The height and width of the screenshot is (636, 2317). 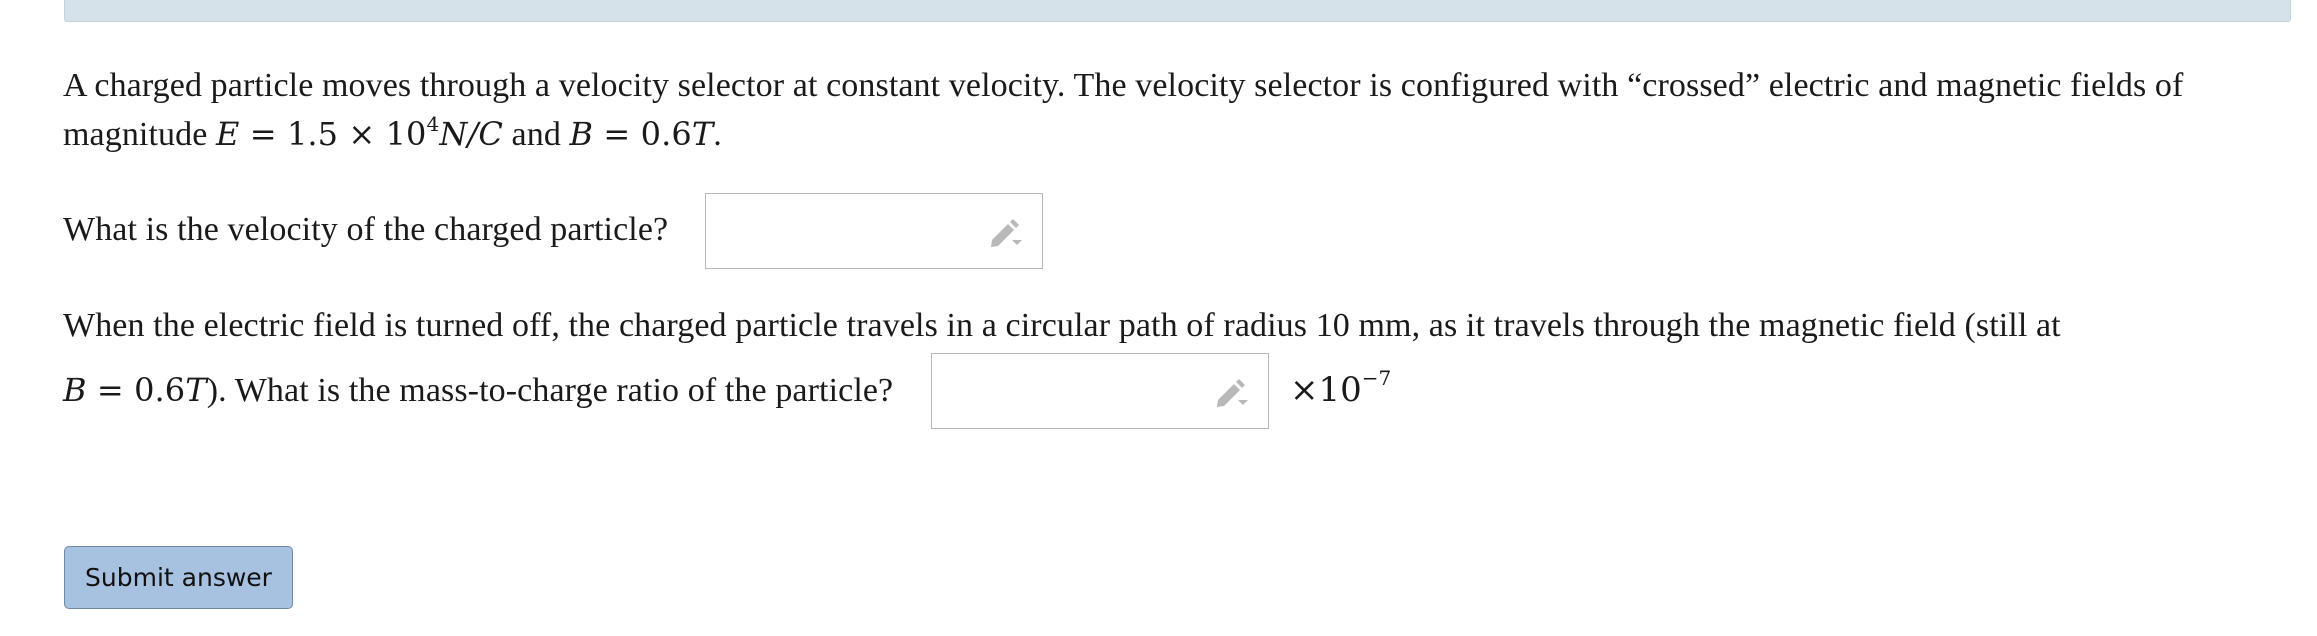 What do you see at coordinates (178, 577) in the screenshot?
I see `submit-answer-button: Submit answer` at bounding box center [178, 577].